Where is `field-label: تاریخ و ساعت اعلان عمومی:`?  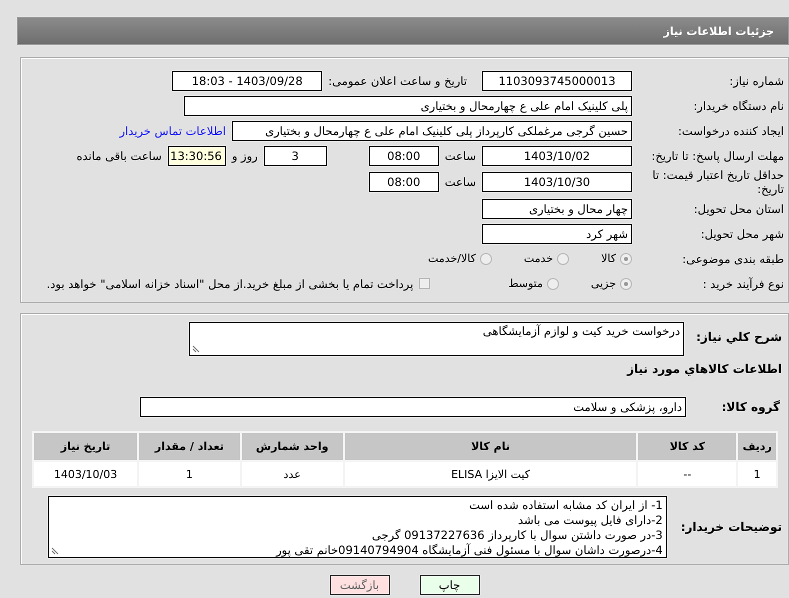
field-label: تاریخ و ساعت اعلان عمومی: is located at coordinates (397, 81).